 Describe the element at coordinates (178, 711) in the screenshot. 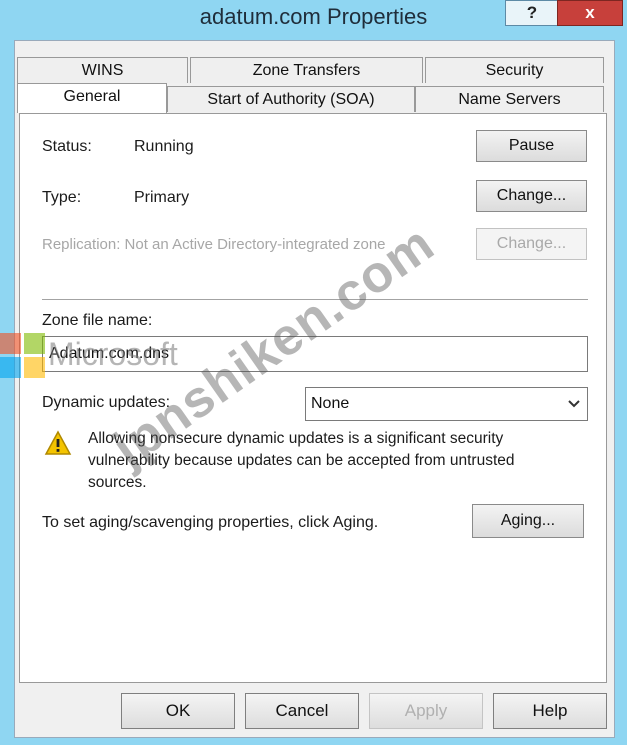

I see `ok-button: OK` at that location.